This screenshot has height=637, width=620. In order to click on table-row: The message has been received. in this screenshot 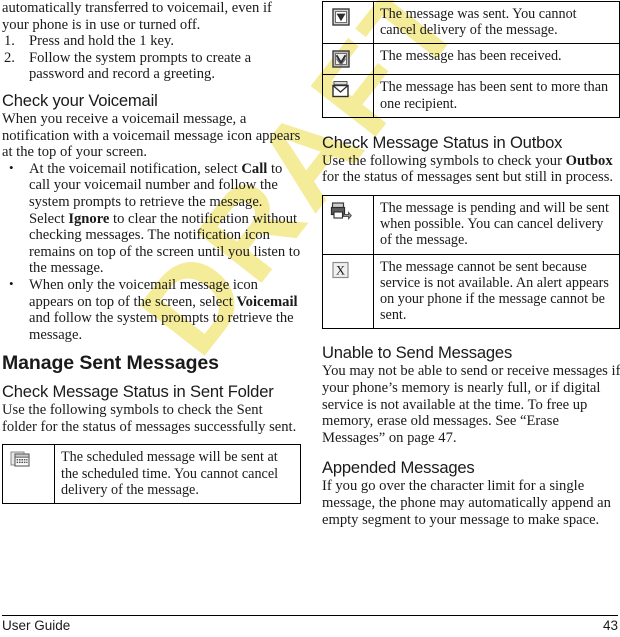, I will do `click(471, 59)`.